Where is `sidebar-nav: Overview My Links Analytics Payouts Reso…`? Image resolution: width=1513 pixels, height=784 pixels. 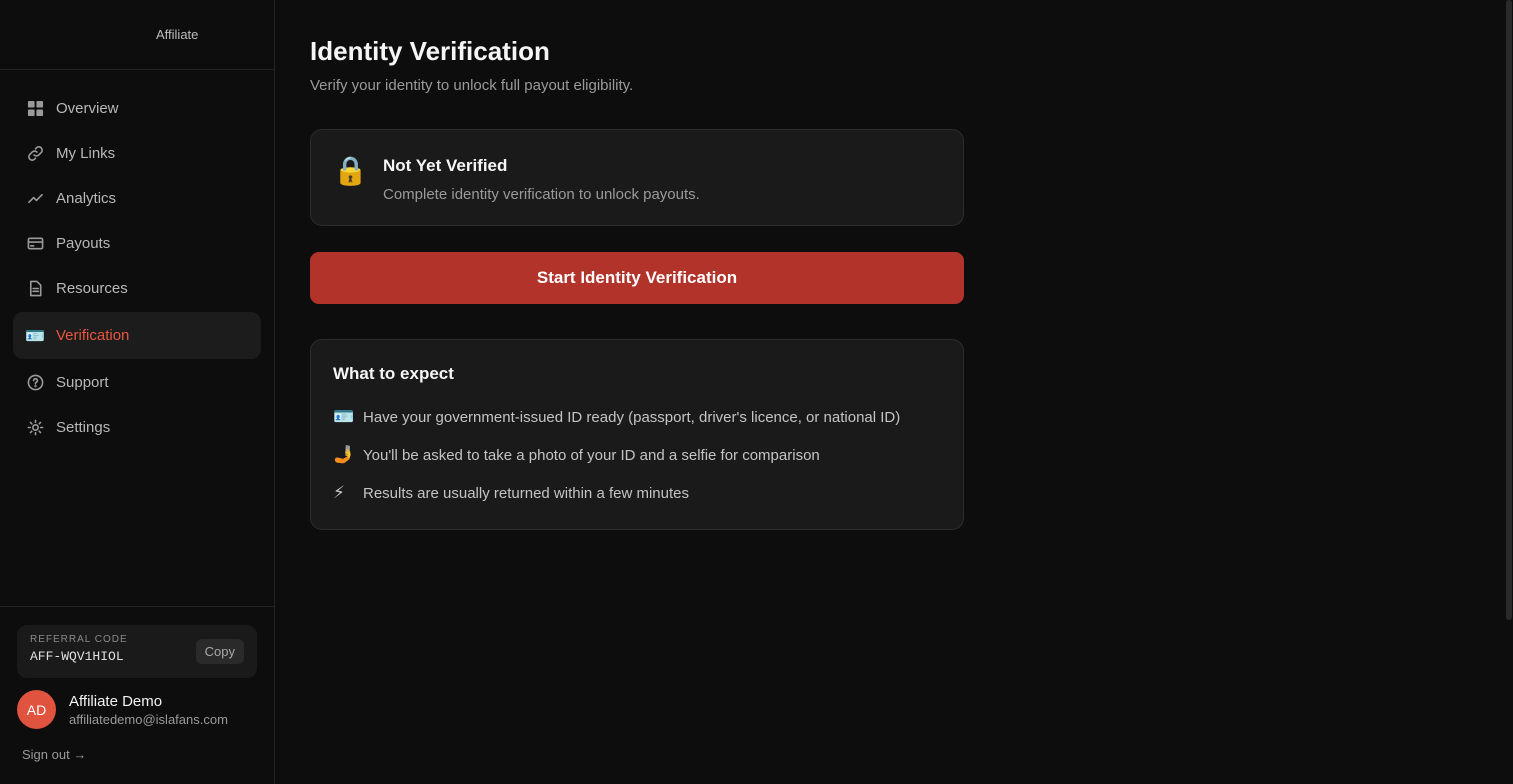
sidebar-nav: Overview My Links Analytics Payouts Reso… is located at coordinates (137, 260).